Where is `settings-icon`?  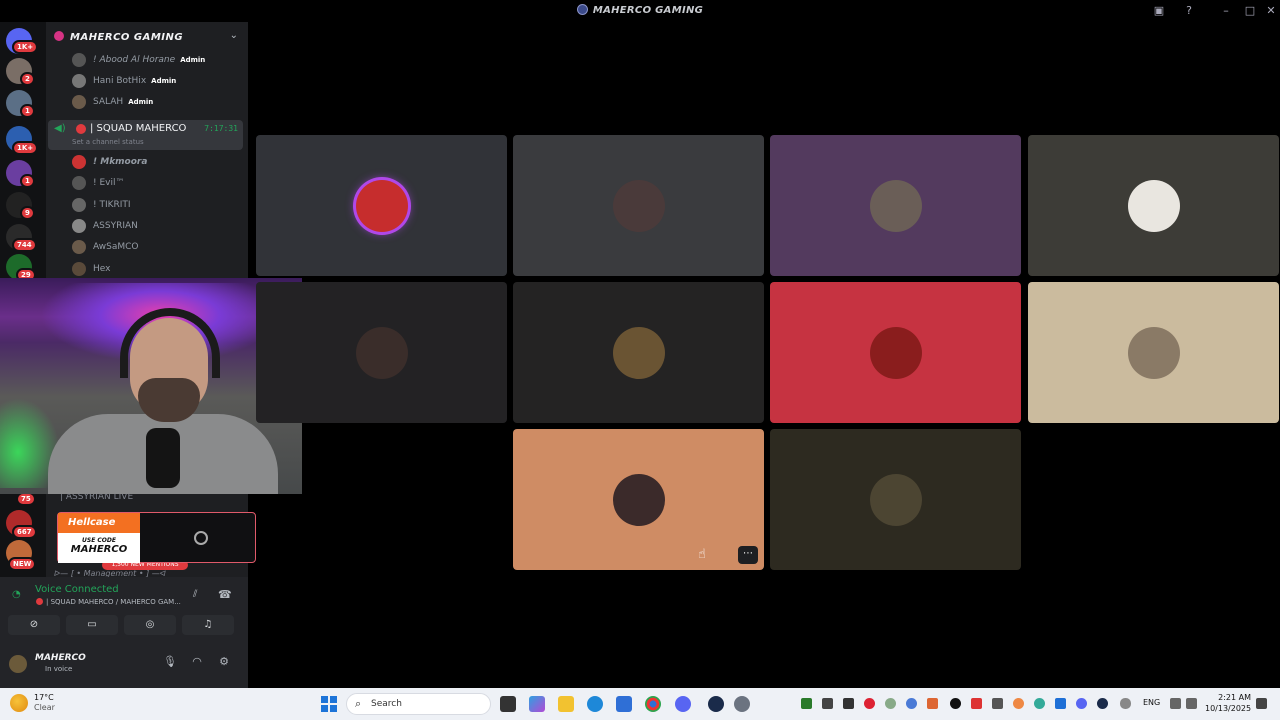
settings-icon is located at coordinates (742, 704).